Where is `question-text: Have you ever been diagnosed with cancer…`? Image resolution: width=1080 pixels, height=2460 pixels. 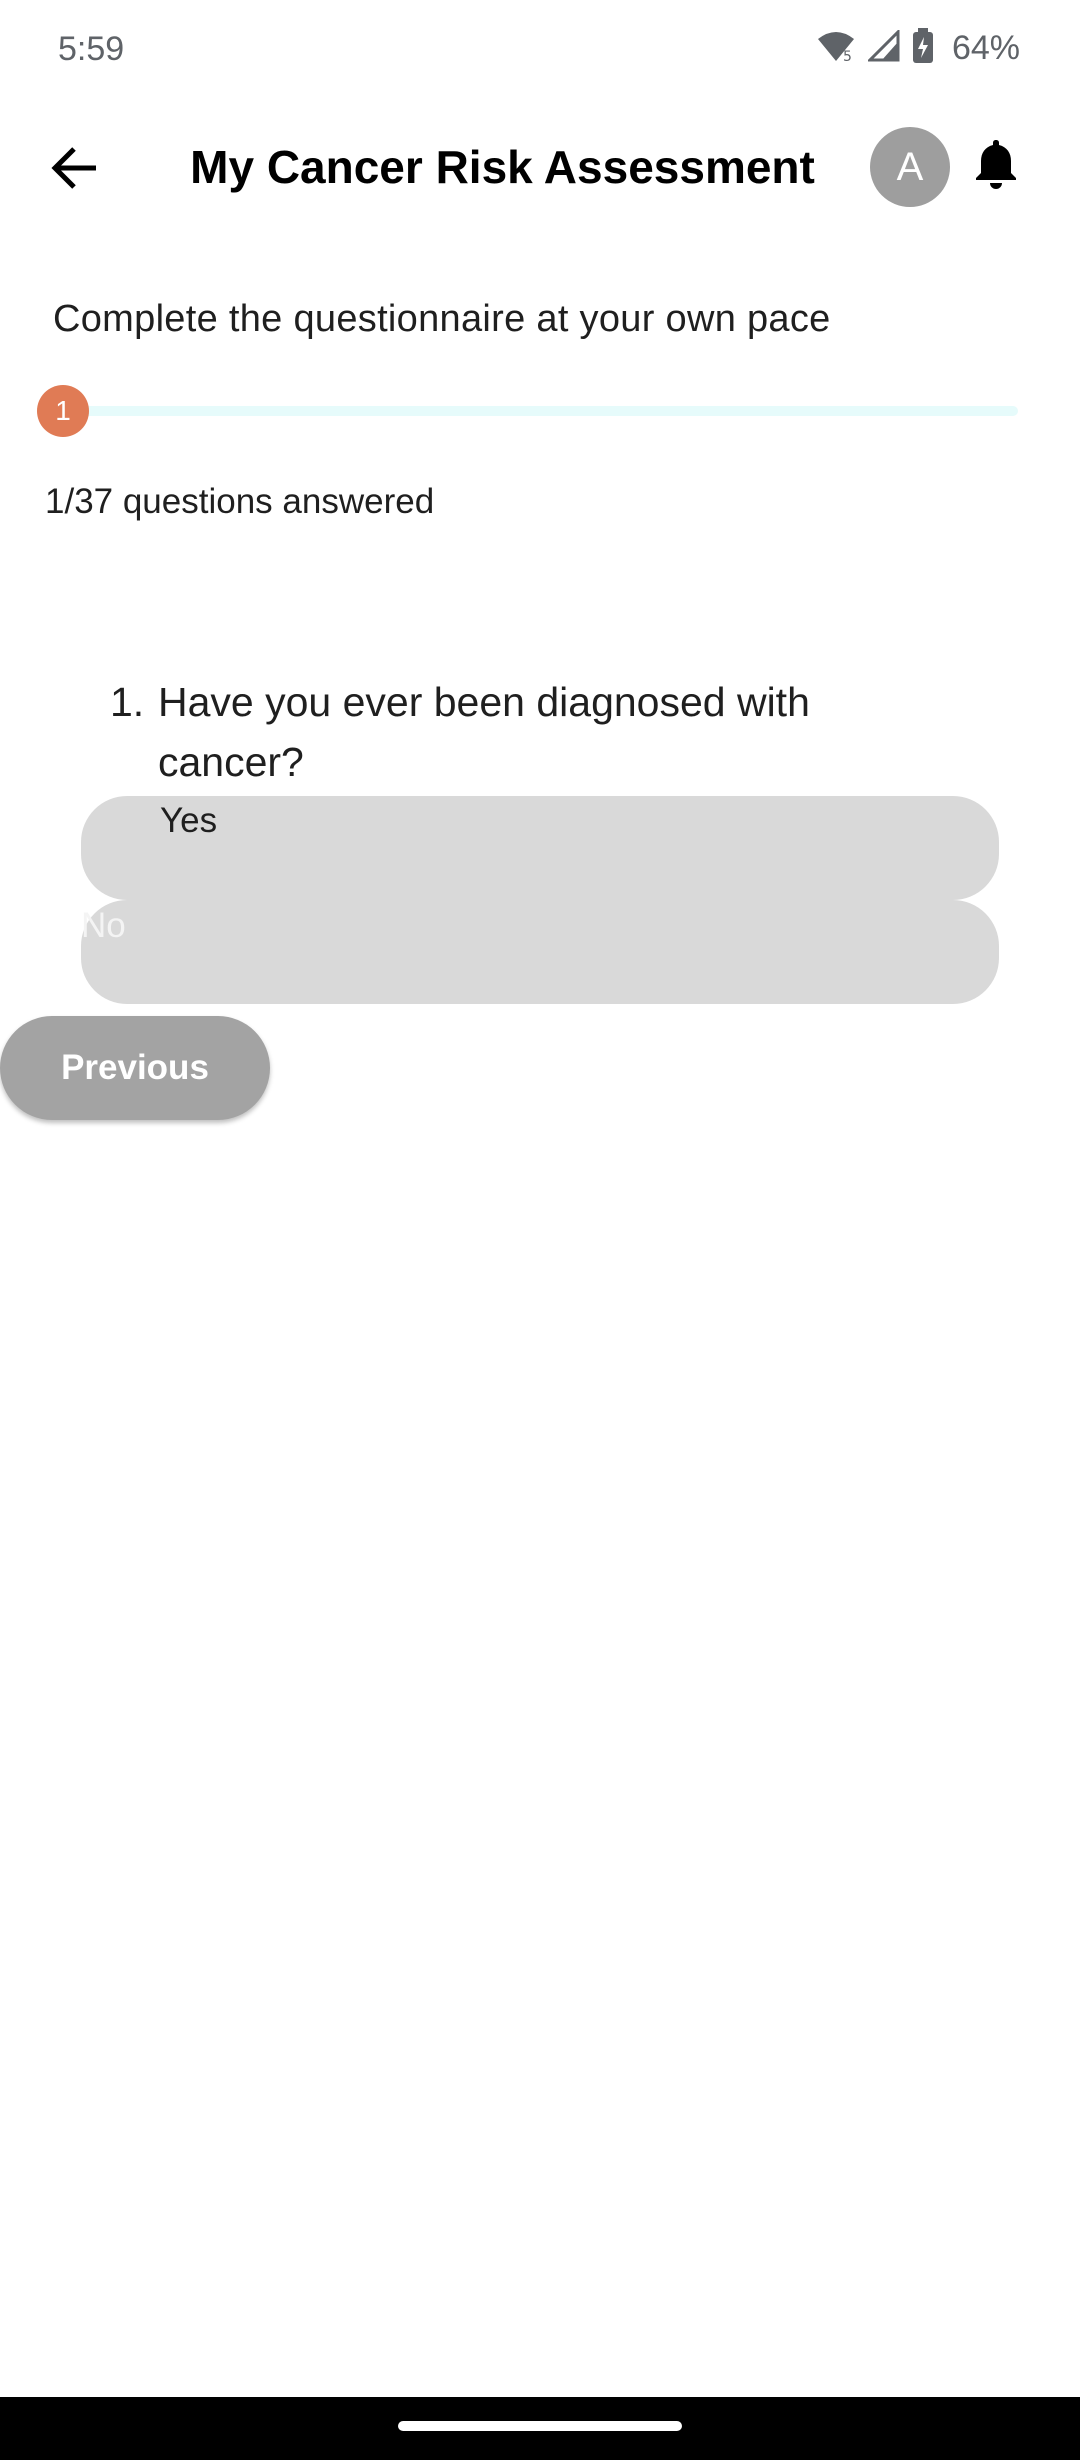 question-text: Have you ever been diagnosed with cancer… is located at coordinates (484, 732).